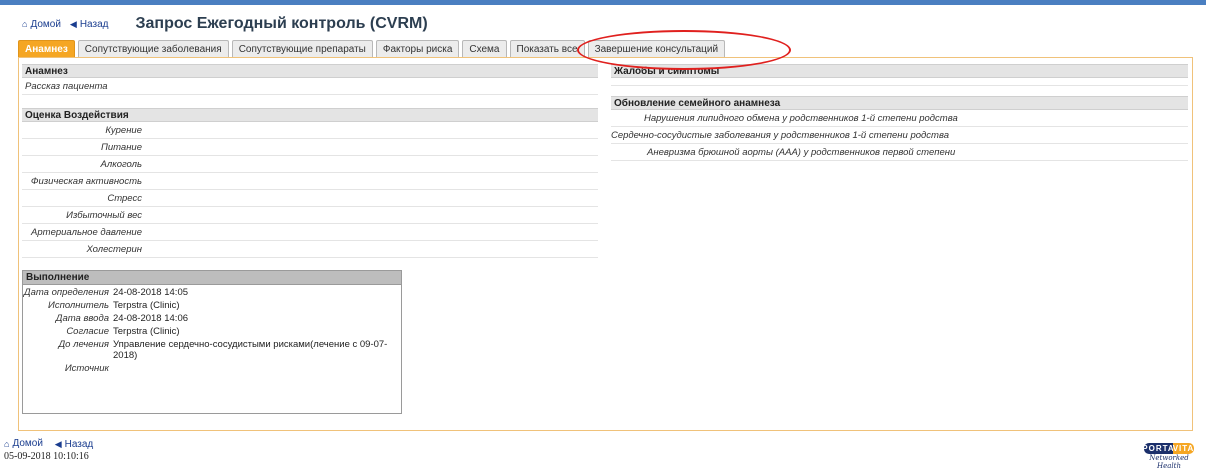  Describe the element at coordinates (86, 368) in the screenshot. I see `exec-key: Источник` at that location.